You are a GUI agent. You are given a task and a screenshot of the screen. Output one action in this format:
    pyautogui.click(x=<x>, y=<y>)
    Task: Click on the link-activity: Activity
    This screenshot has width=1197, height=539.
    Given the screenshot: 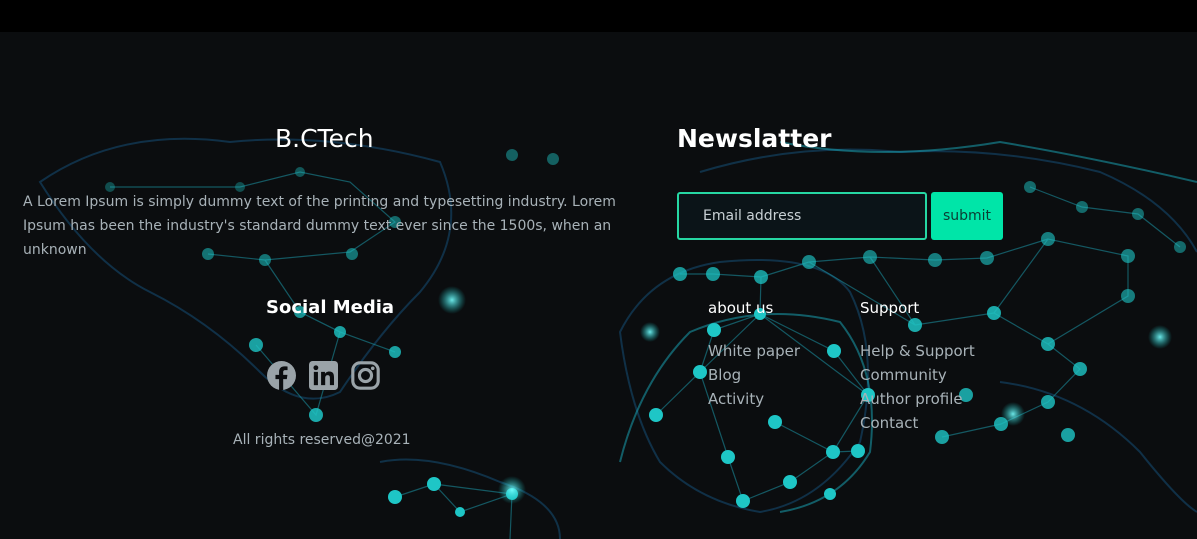 What is the action you would take?
    pyautogui.click(x=736, y=399)
    